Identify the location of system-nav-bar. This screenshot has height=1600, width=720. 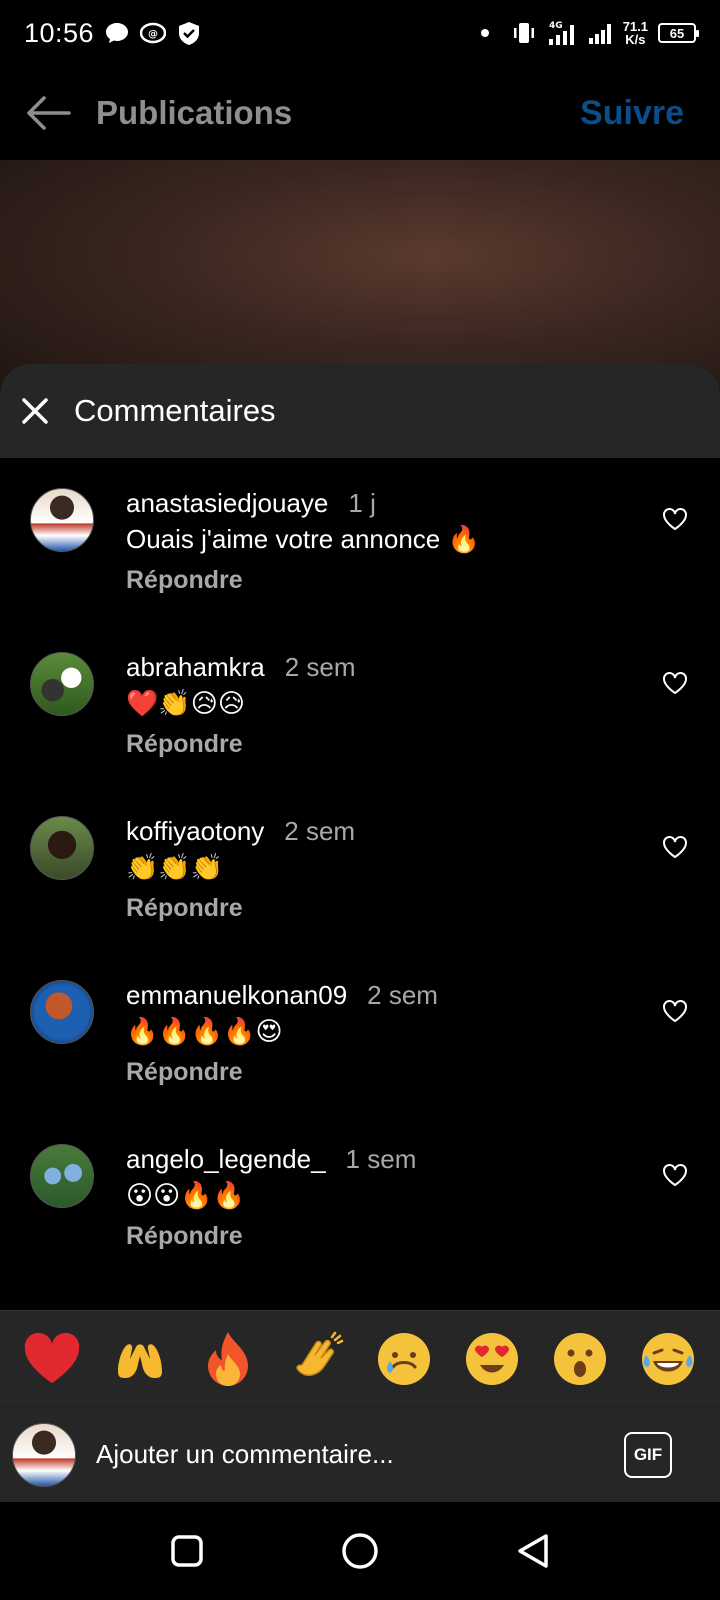
(360, 1551).